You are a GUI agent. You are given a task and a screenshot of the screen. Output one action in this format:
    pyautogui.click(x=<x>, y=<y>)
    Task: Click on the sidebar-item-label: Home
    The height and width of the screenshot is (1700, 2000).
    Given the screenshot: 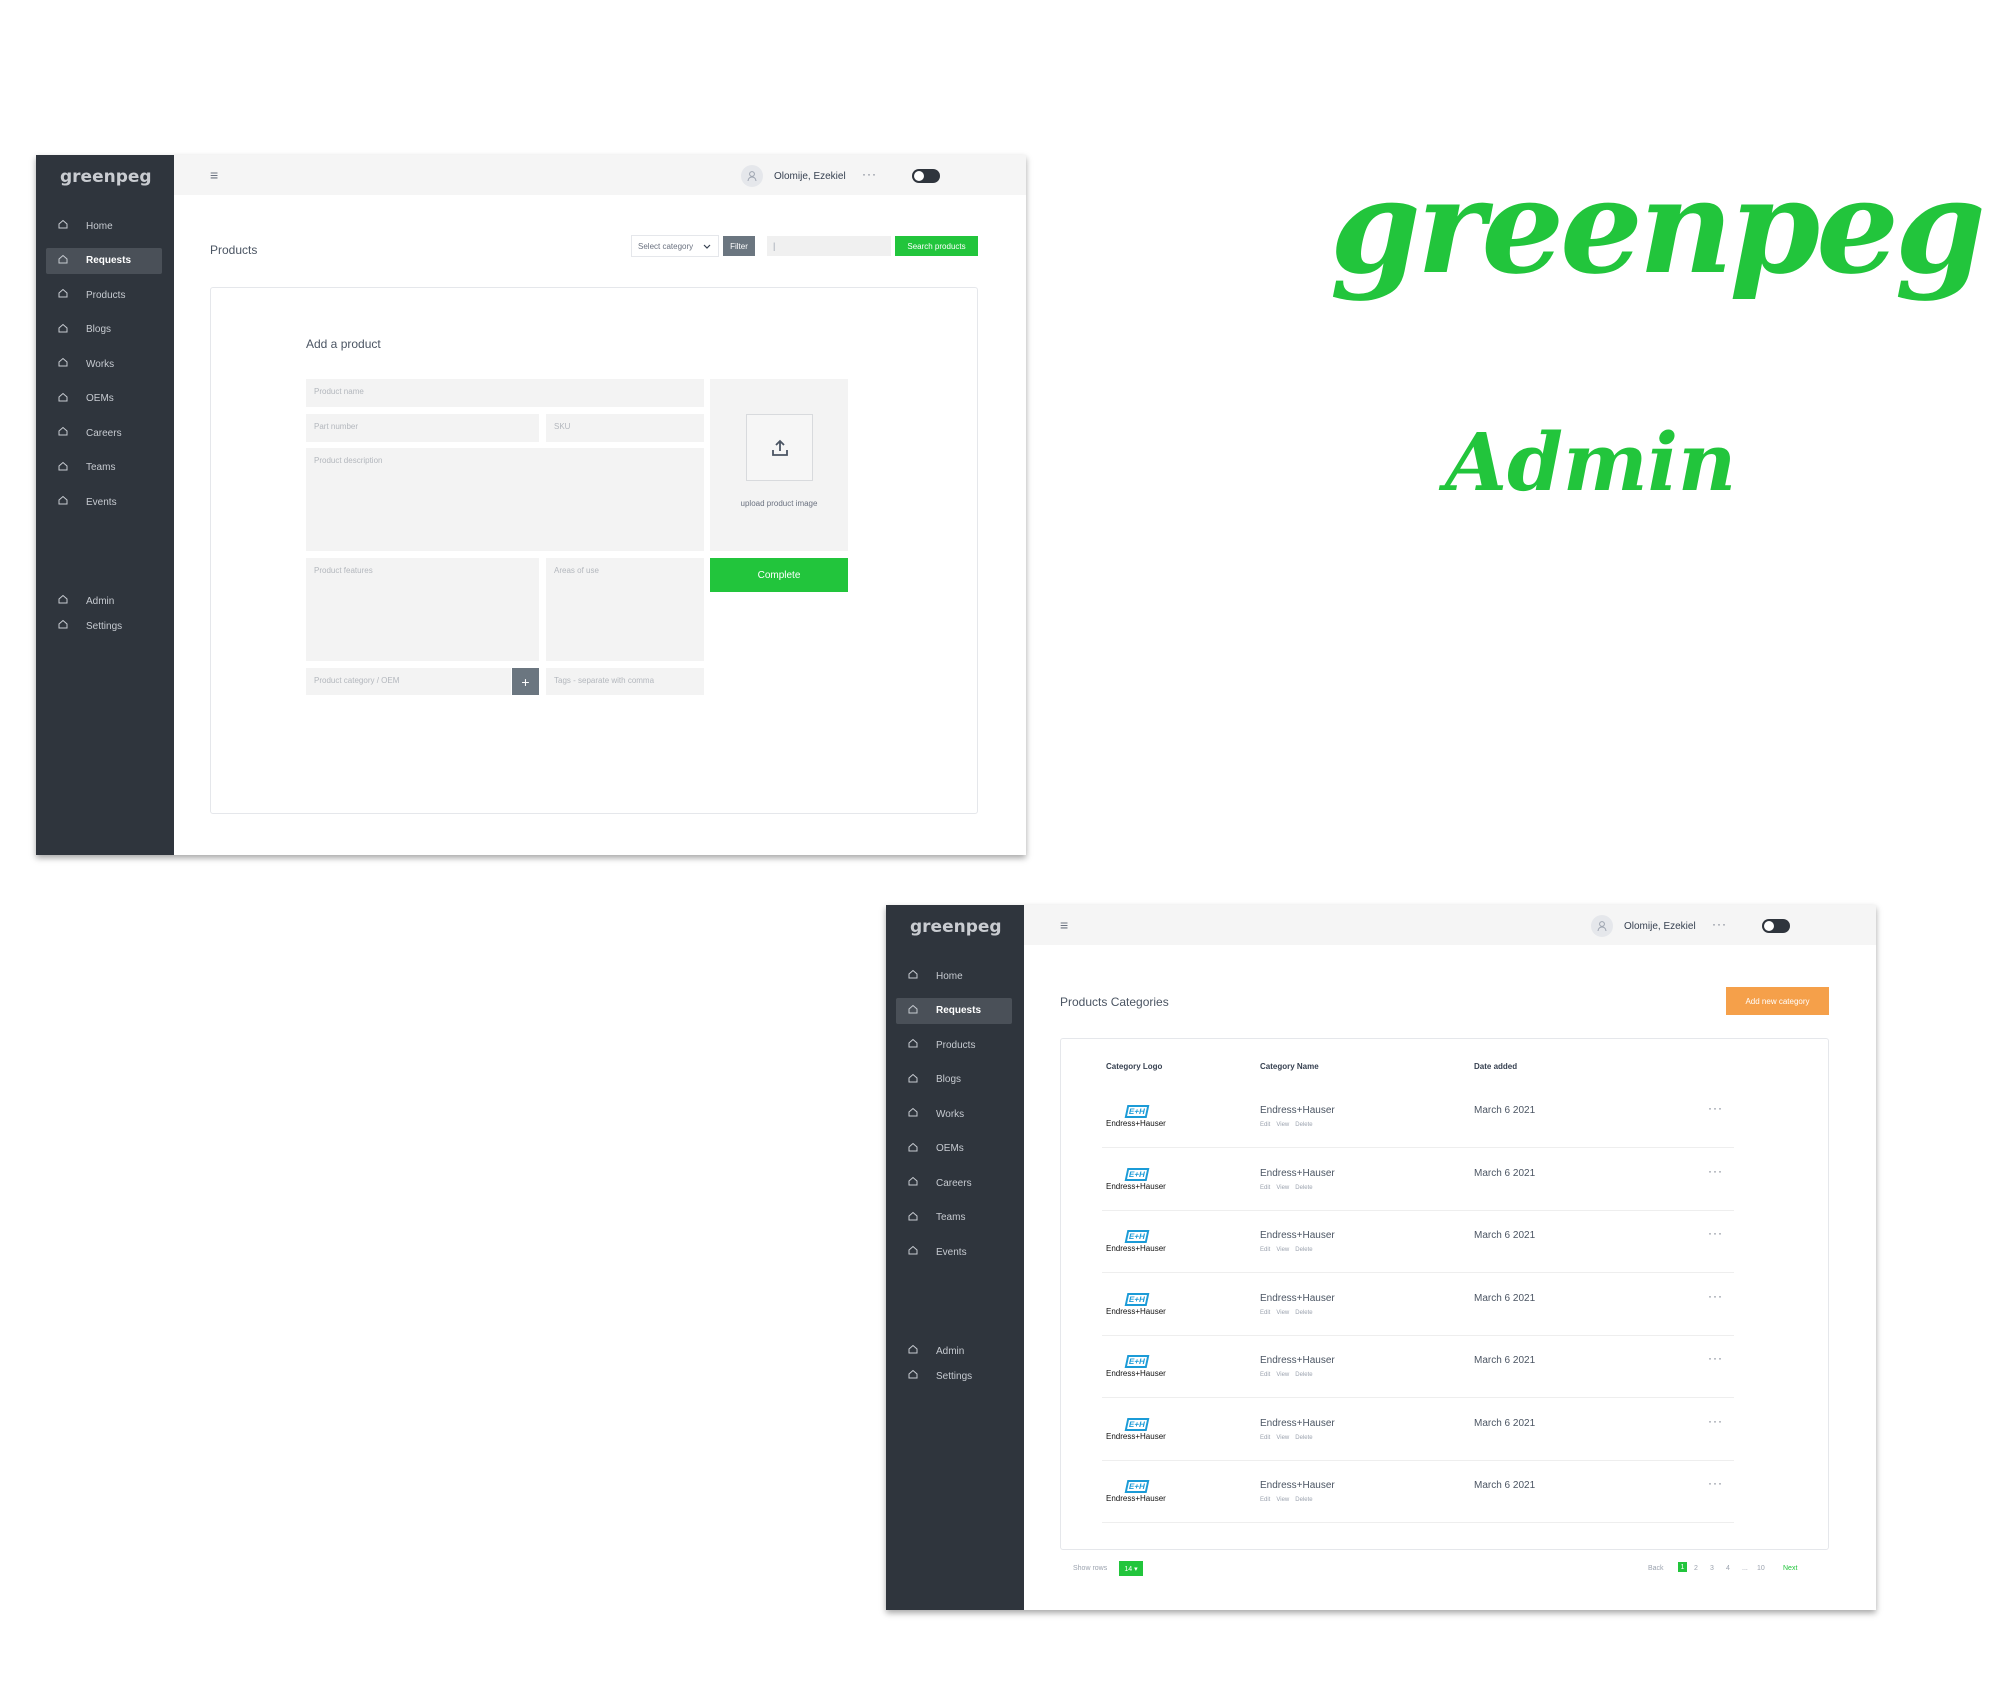 What is the action you would take?
    pyautogui.click(x=99, y=226)
    